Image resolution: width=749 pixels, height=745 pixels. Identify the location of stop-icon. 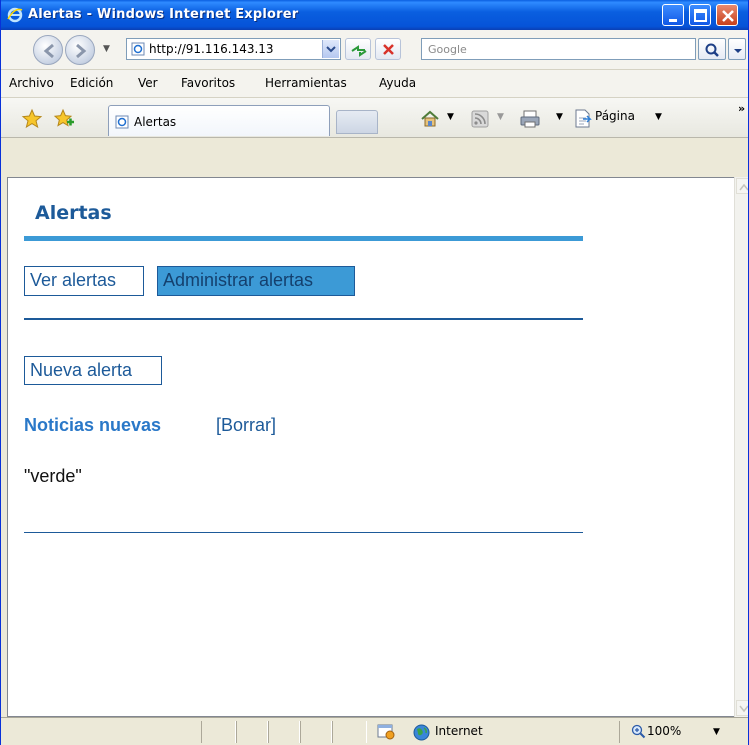
(388, 49).